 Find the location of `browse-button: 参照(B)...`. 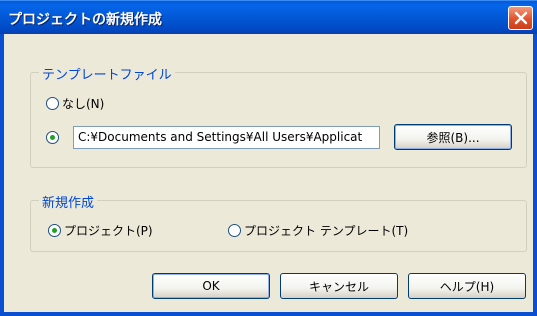

browse-button: 参照(B)... is located at coordinates (453, 137).